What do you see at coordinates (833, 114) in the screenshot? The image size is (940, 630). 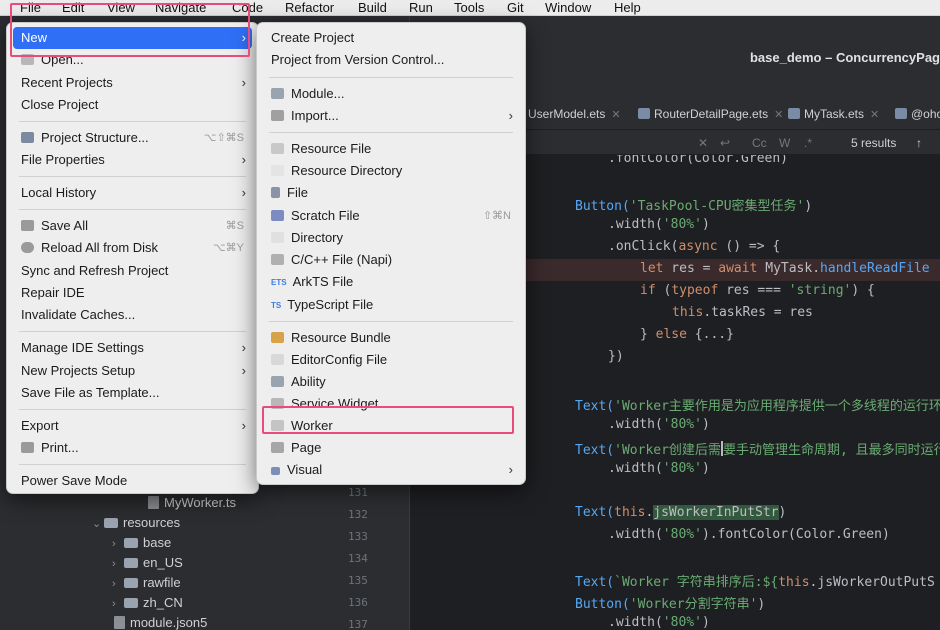 I see `tab-mytask: MyTask.ets ✕` at bounding box center [833, 114].